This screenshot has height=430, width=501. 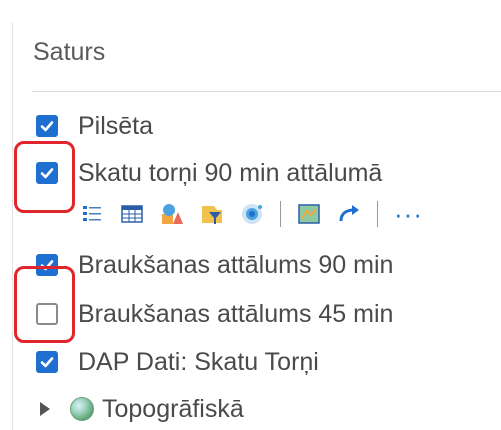 I want to click on filter-icon, so click(x=212, y=214).